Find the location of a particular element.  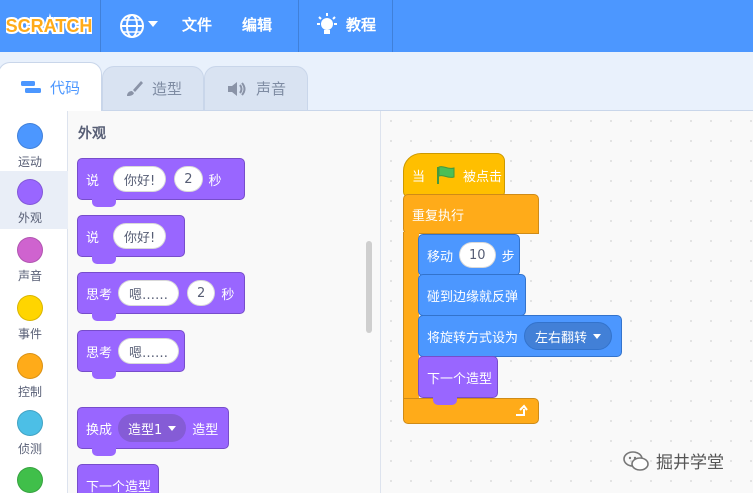

category-label: 外观 is located at coordinates (29, 218).